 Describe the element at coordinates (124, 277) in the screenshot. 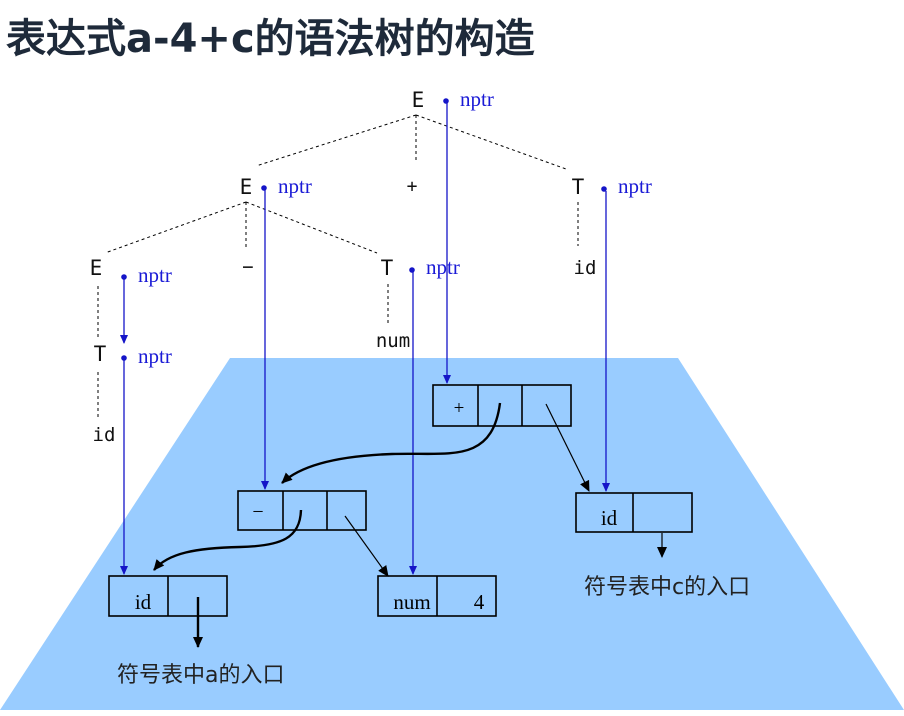

I see `inner-e-pointer-dot` at that location.